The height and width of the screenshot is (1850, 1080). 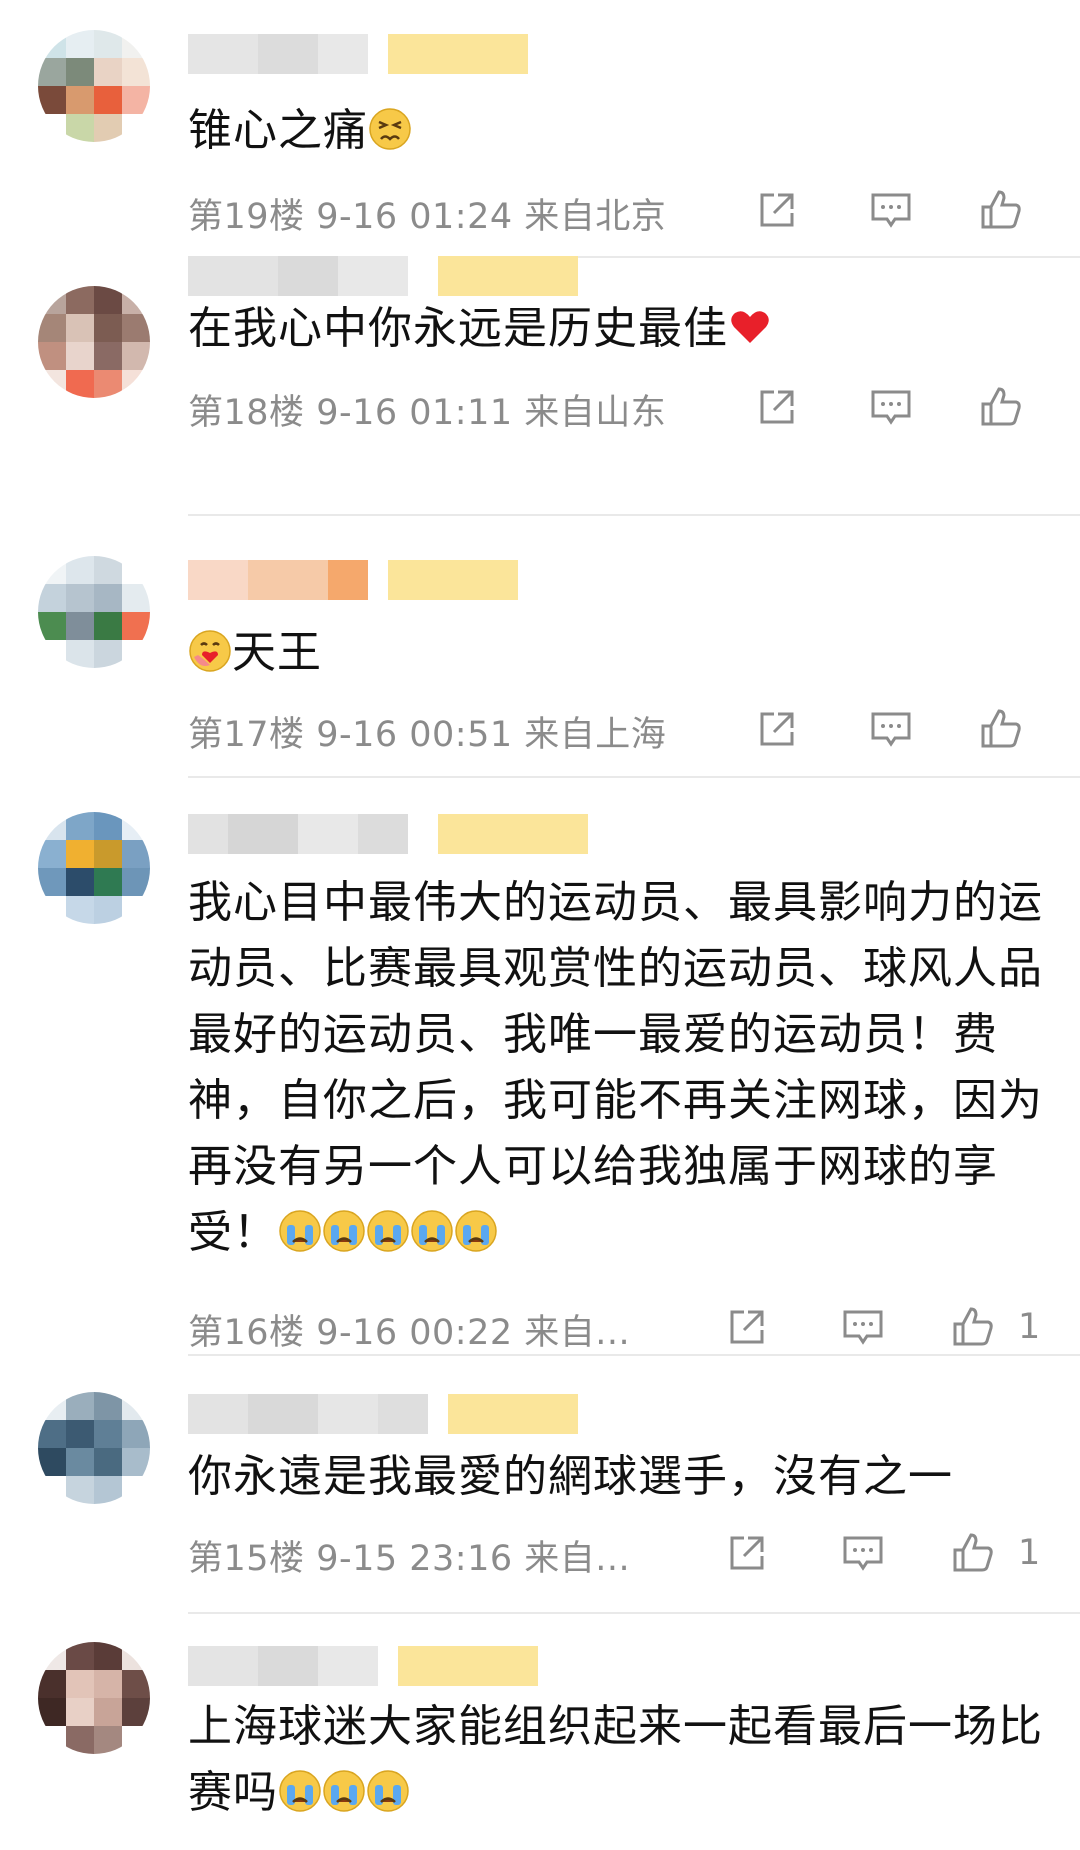 What do you see at coordinates (210, 651) in the screenshot?
I see `hug-emoji-icon` at bounding box center [210, 651].